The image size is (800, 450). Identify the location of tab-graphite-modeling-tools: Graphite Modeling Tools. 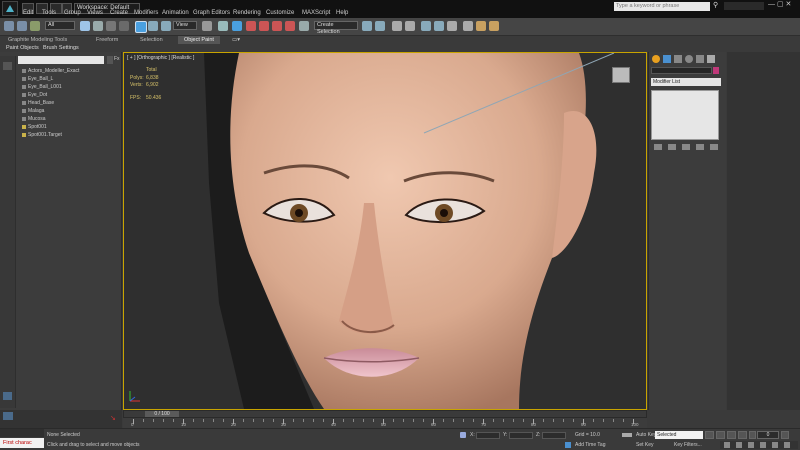
(37, 40).